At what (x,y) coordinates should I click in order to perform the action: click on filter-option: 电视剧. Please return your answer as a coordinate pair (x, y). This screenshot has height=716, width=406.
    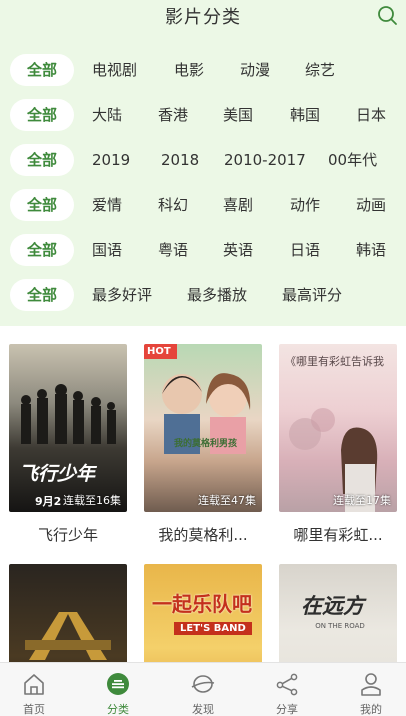
    Looking at the image, I should click on (114, 70).